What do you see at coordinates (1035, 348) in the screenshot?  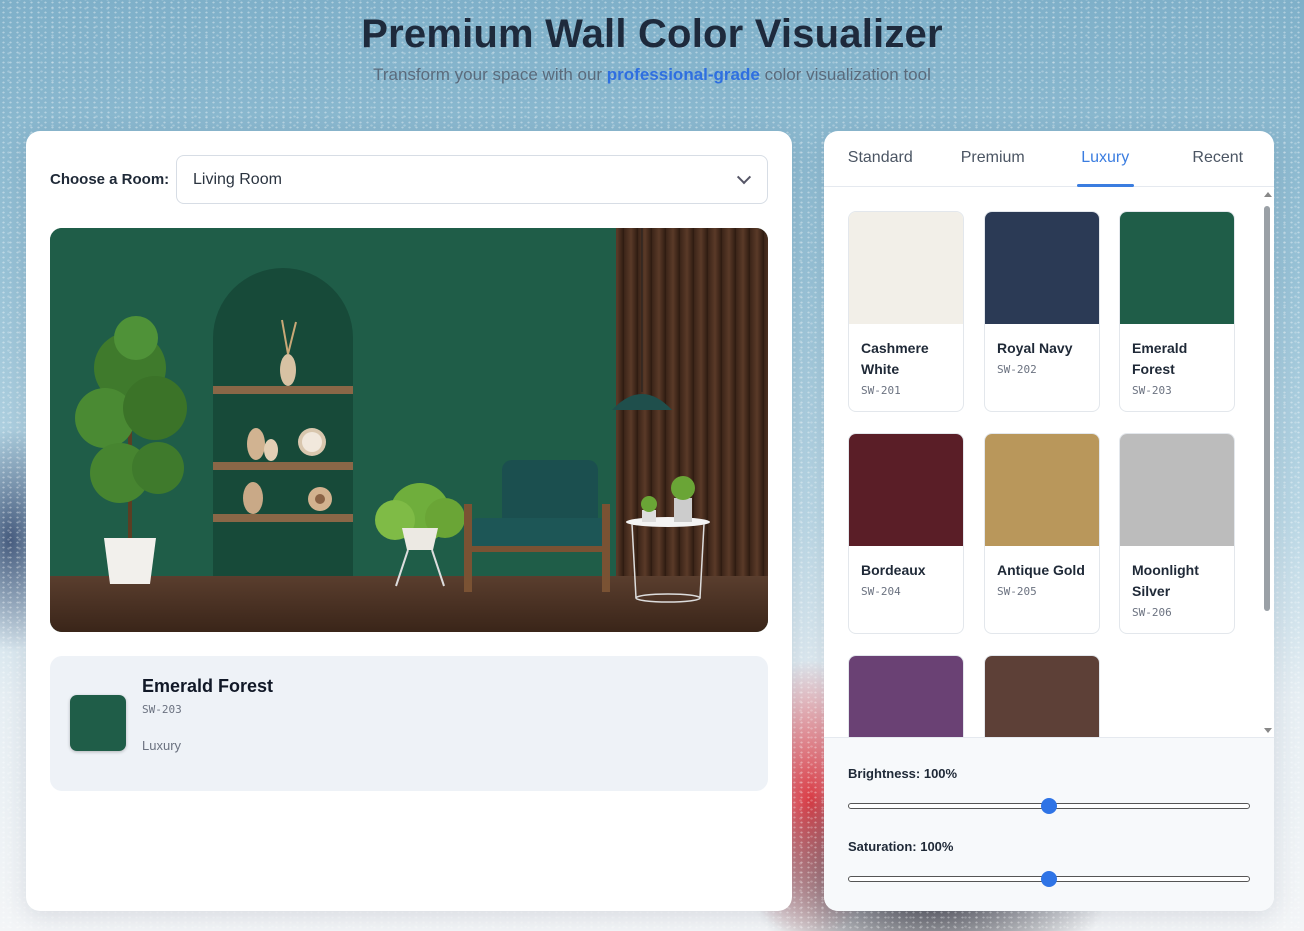 I see `swatch-name: Royal Navy` at bounding box center [1035, 348].